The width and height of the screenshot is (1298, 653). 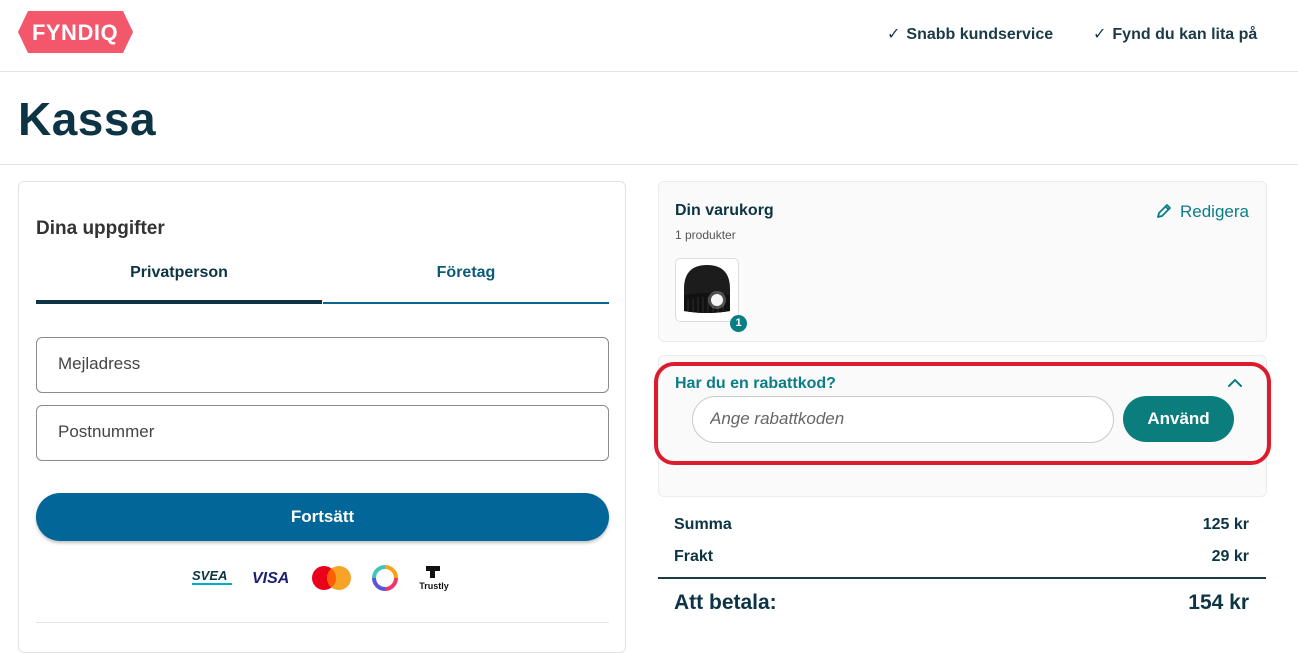 I want to click on total-value: 154 kr, so click(x=1218, y=602).